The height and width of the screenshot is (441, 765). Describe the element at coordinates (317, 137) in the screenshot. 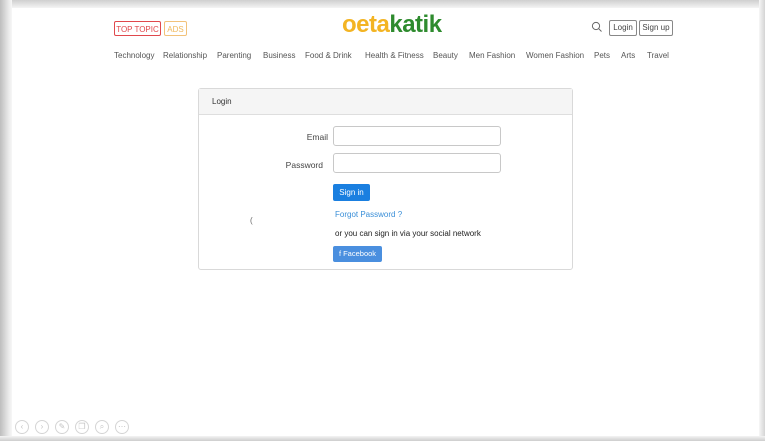

I see `email-label: Email` at that location.